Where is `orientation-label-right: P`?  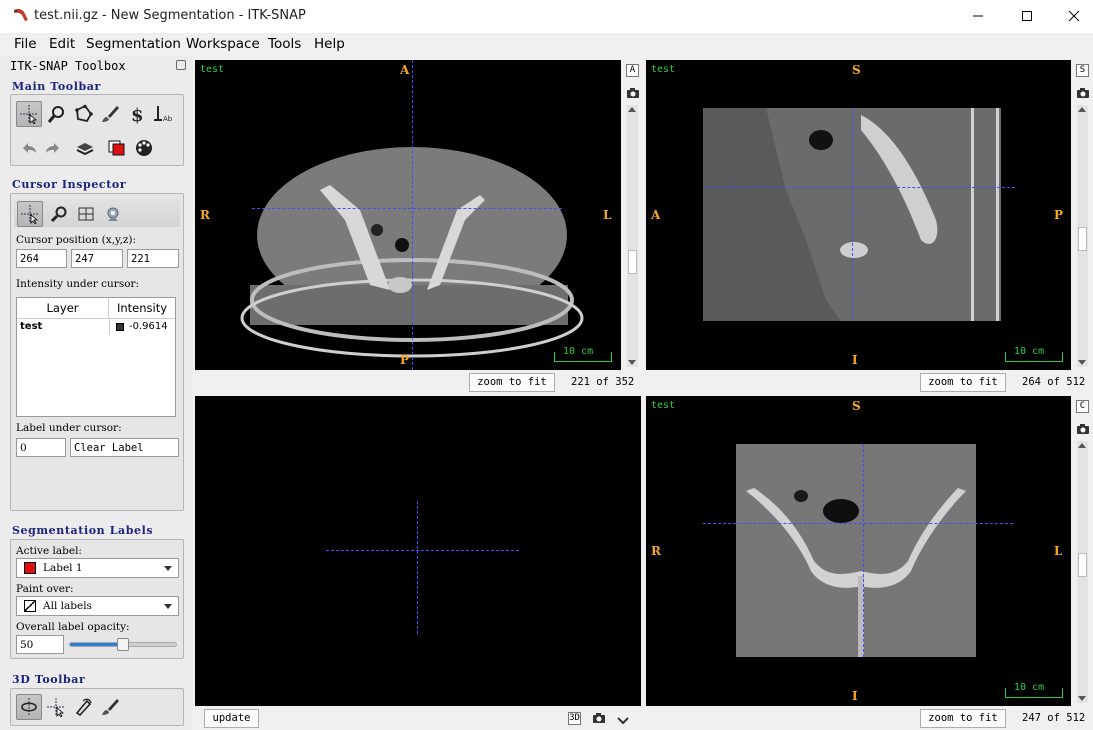 orientation-label-right: P is located at coordinates (1059, 215).